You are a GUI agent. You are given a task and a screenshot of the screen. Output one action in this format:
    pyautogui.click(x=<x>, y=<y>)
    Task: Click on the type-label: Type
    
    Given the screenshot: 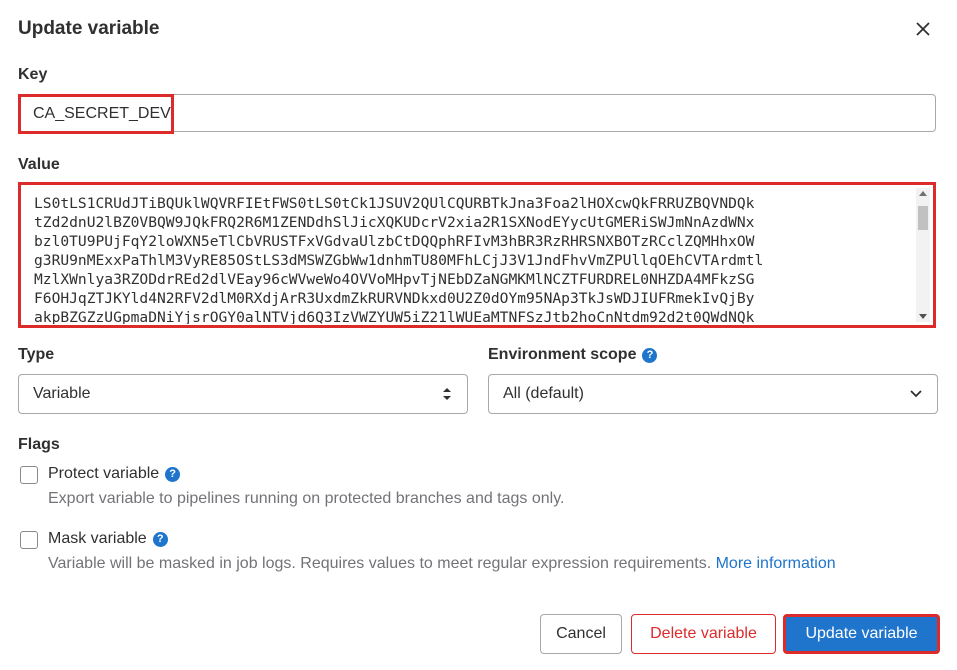 What is the action you would take?
    pyautogui.click(x=36, y=354)
    